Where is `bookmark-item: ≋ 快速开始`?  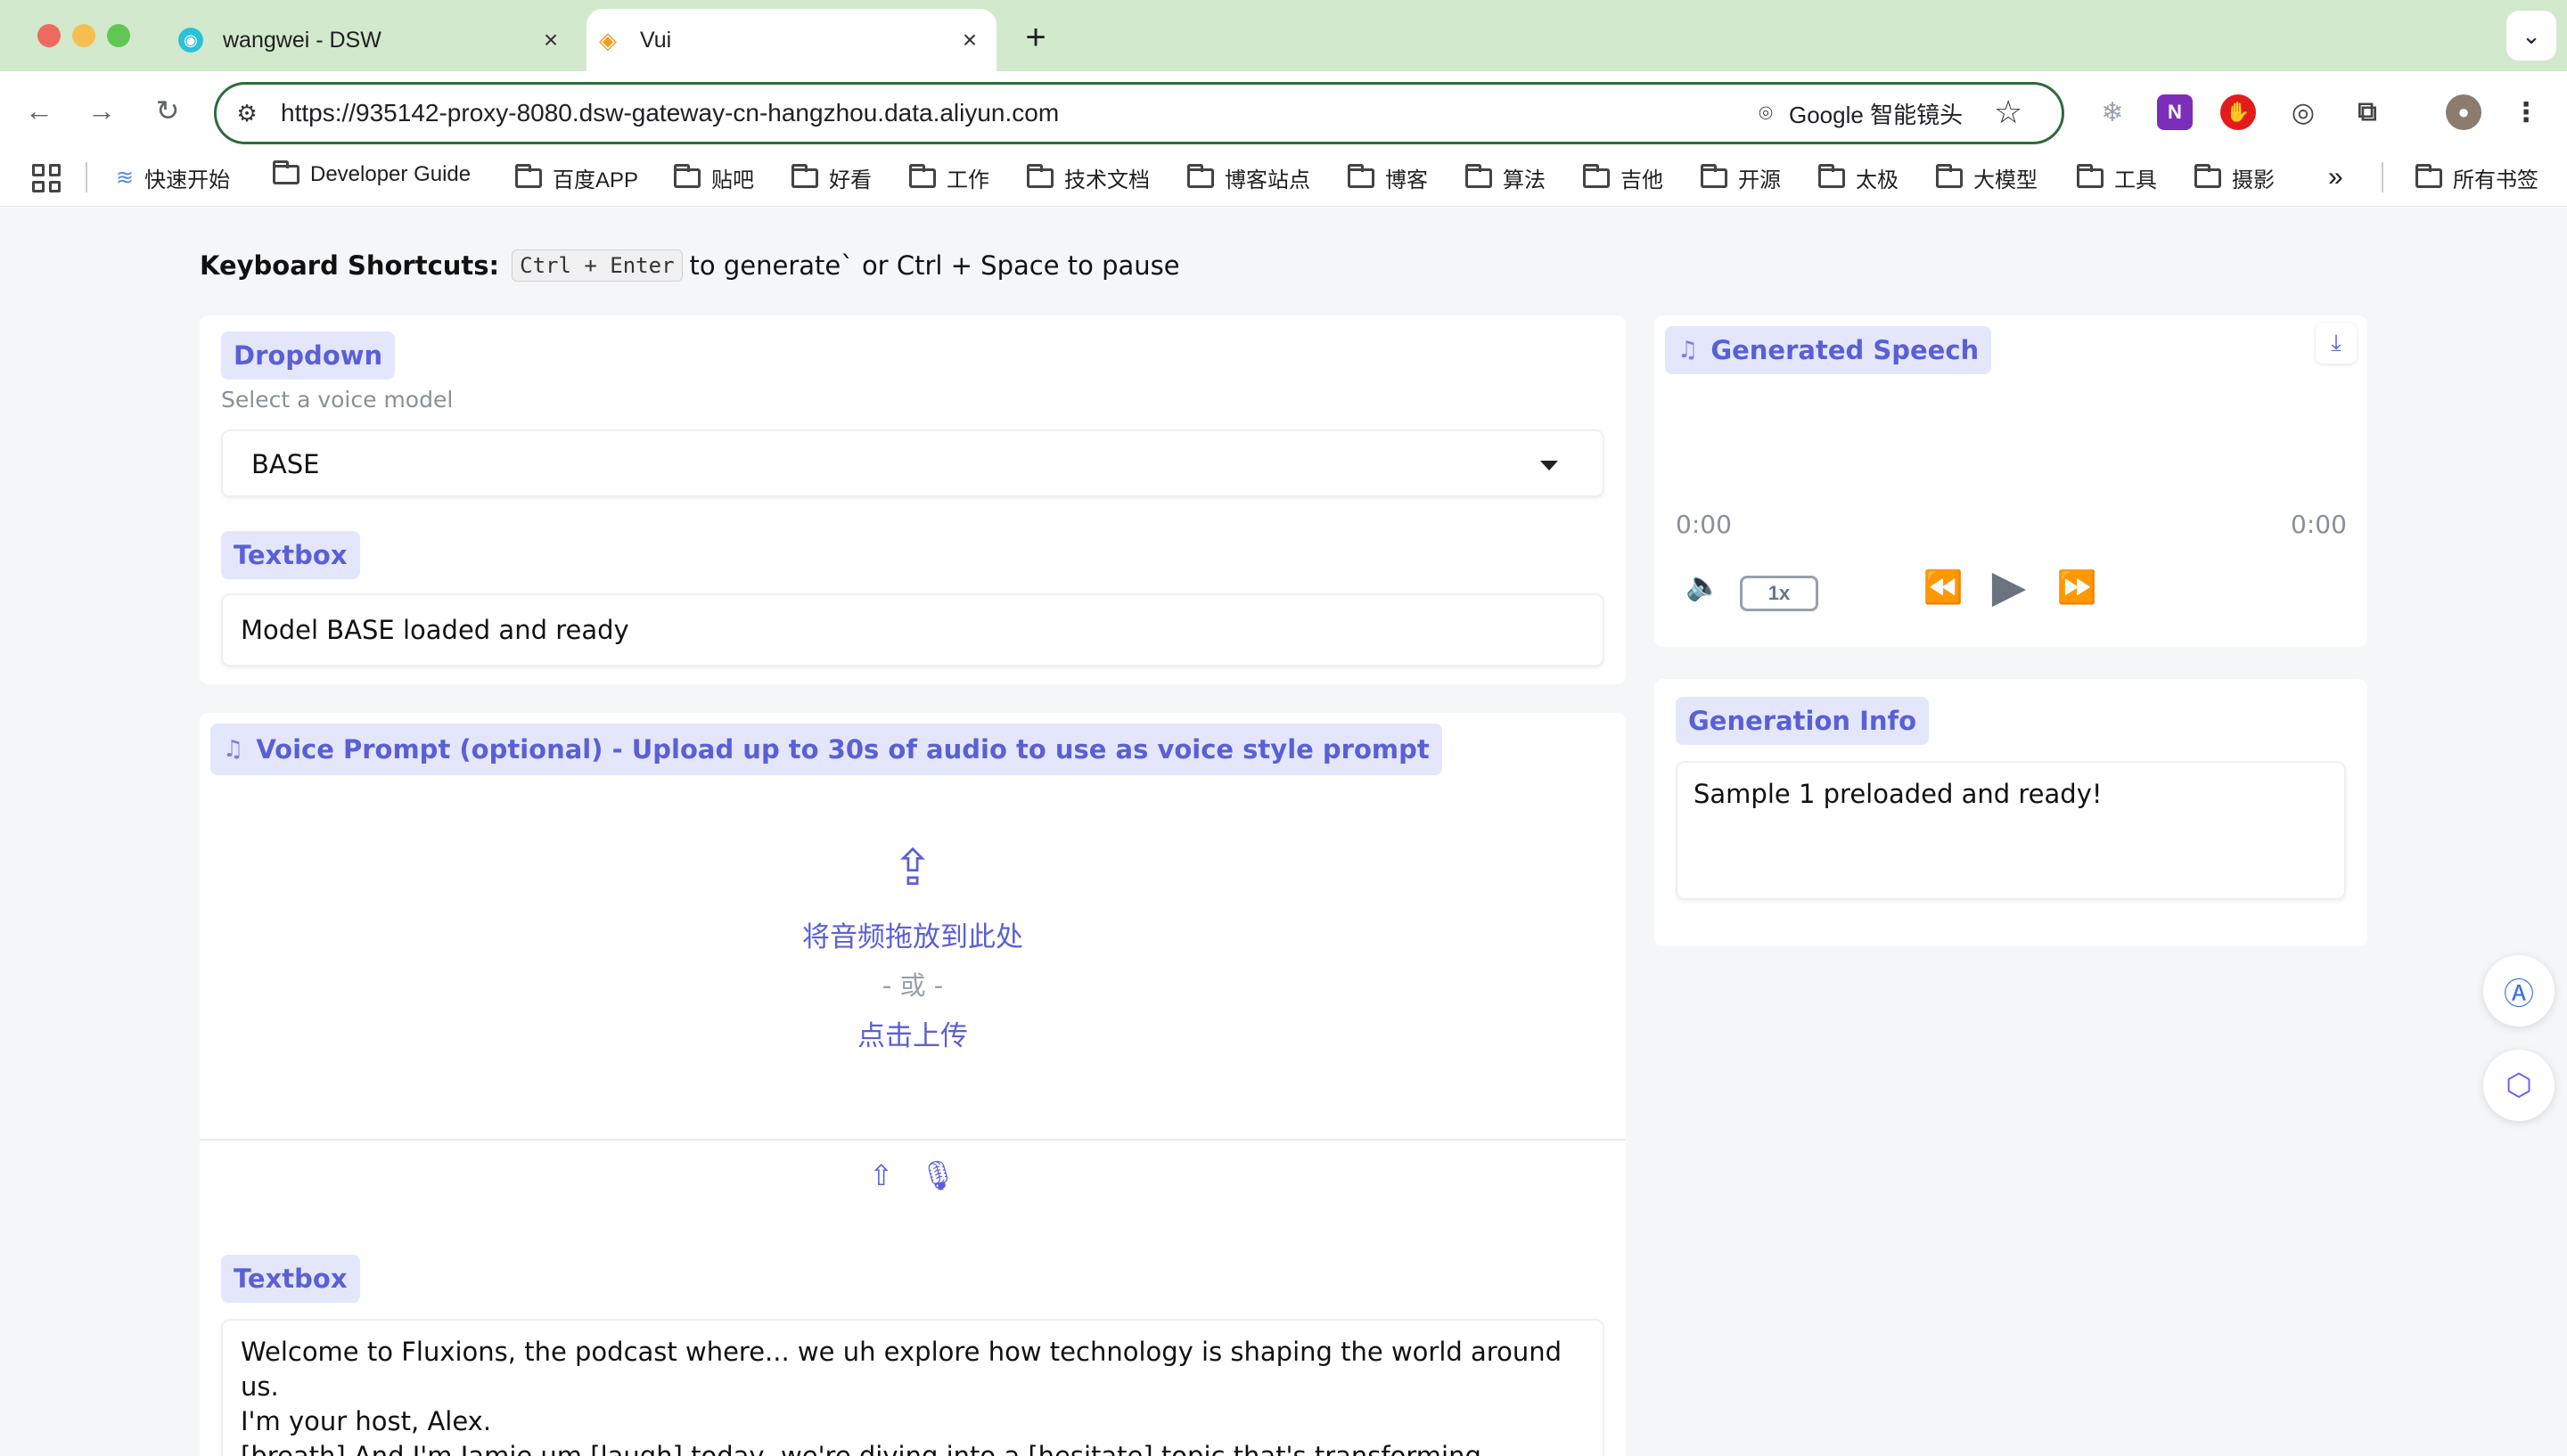 bookmark-item: ≋ 快速开始 is located at coordinates (173, 177).